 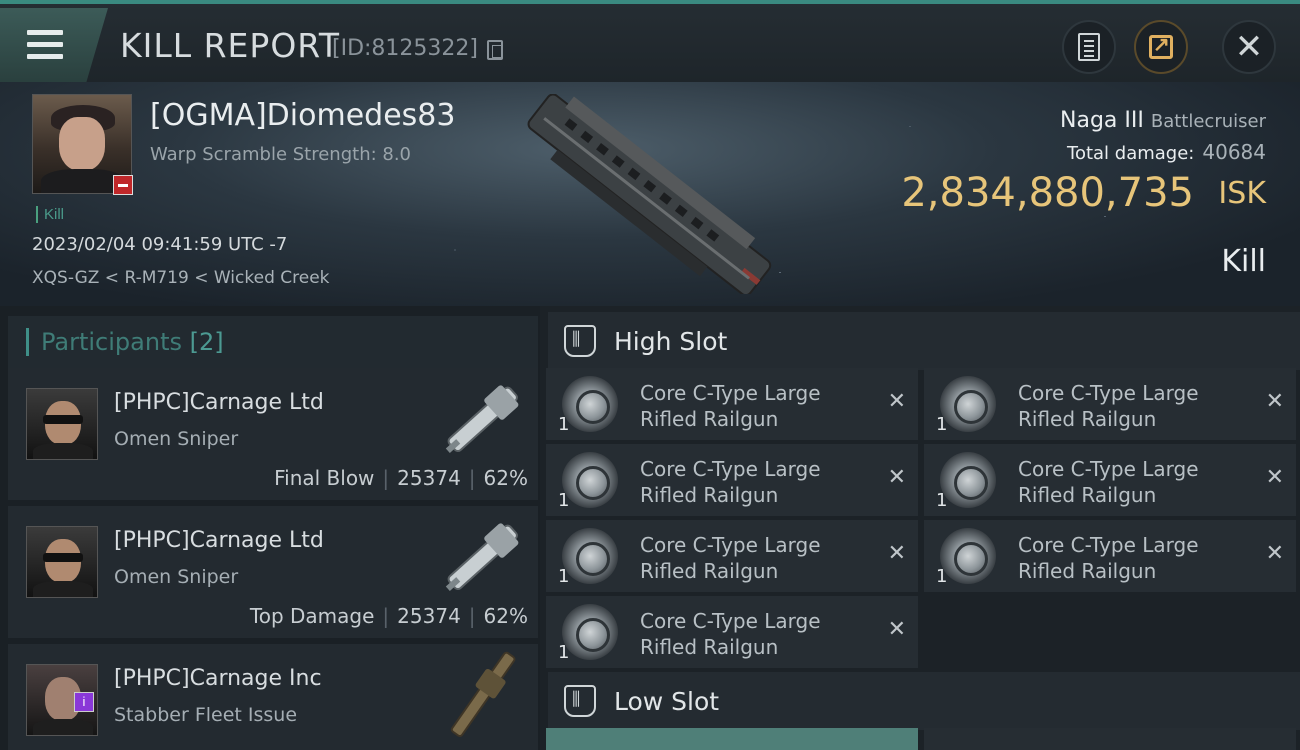 I want to click on kill-location: XQS-GZ < R-M719 < Wicked Creek, so click(x=181, y=278).